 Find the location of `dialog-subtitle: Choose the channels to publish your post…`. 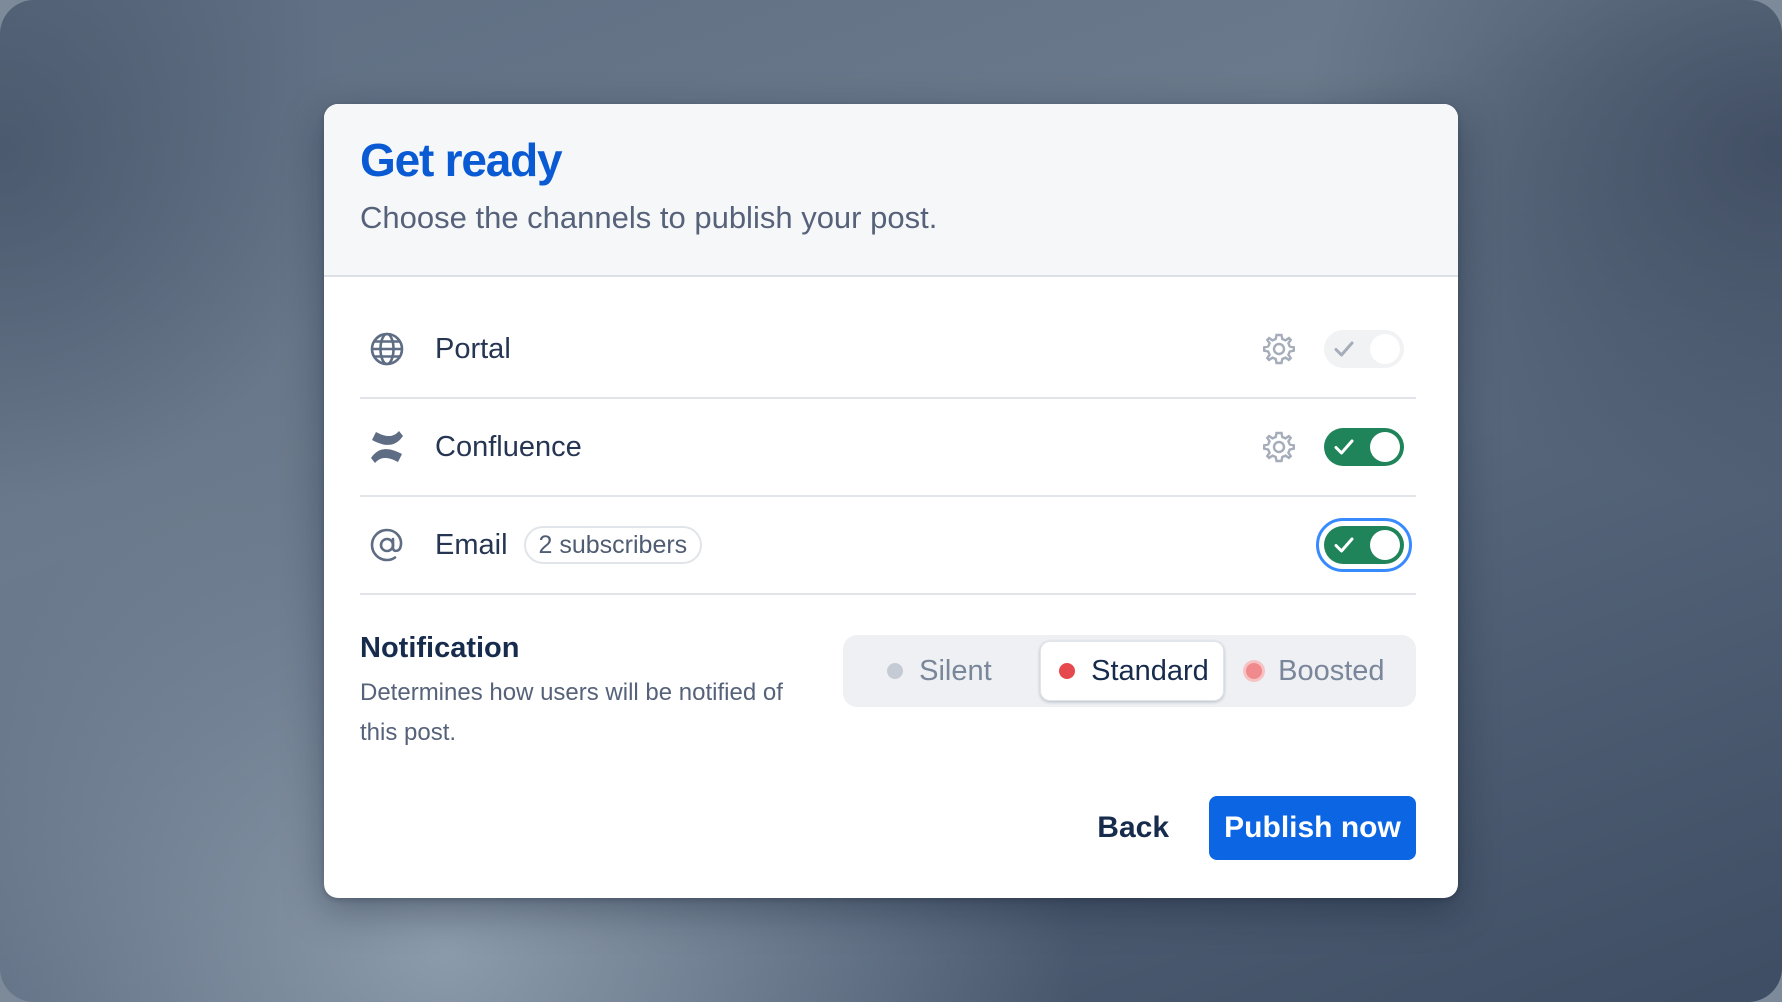

dialog-subtitle: Choose the channels to publish your post… is located at coordinates (649, 217).